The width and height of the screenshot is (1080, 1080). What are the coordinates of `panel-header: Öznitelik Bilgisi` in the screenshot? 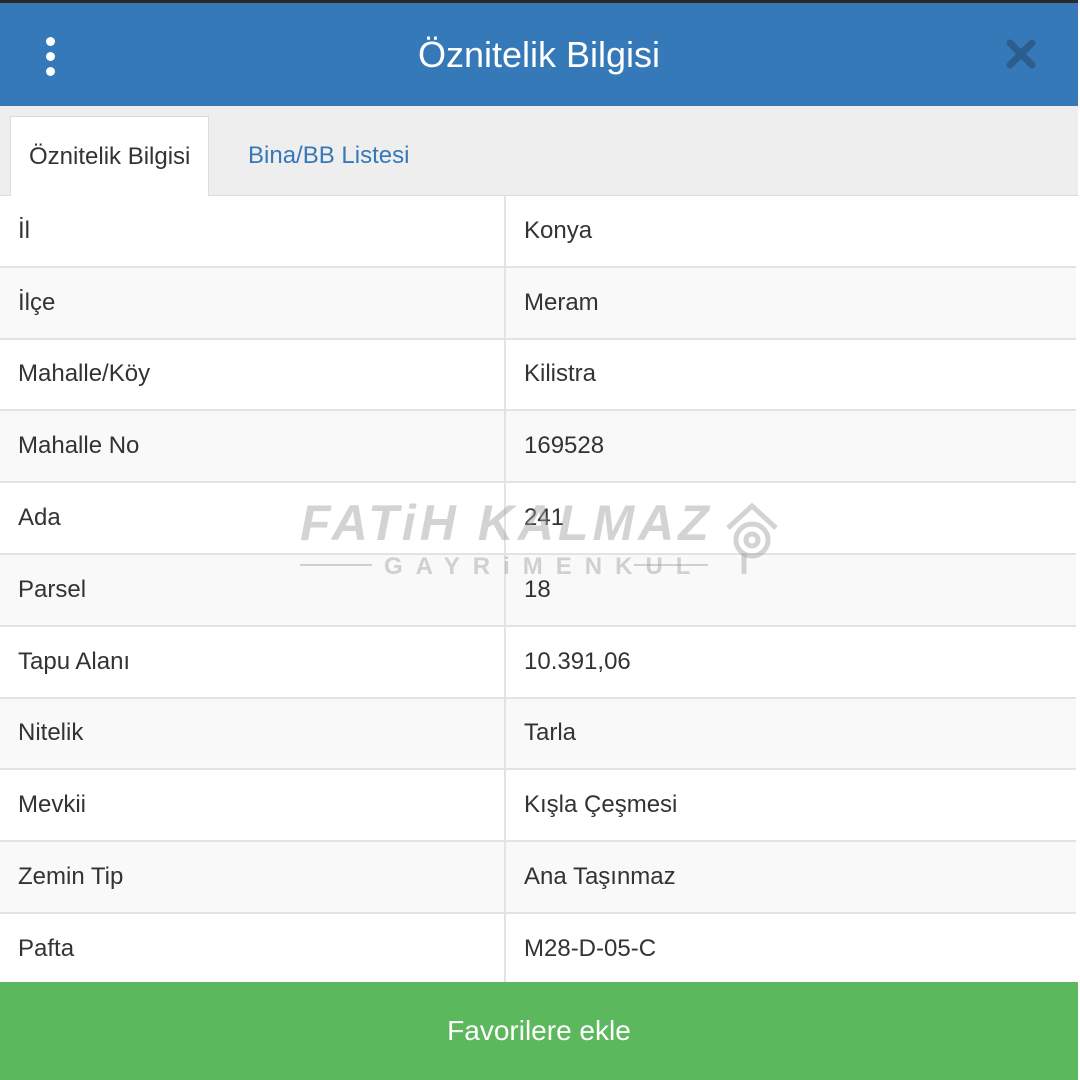 It's located at (539, 53).